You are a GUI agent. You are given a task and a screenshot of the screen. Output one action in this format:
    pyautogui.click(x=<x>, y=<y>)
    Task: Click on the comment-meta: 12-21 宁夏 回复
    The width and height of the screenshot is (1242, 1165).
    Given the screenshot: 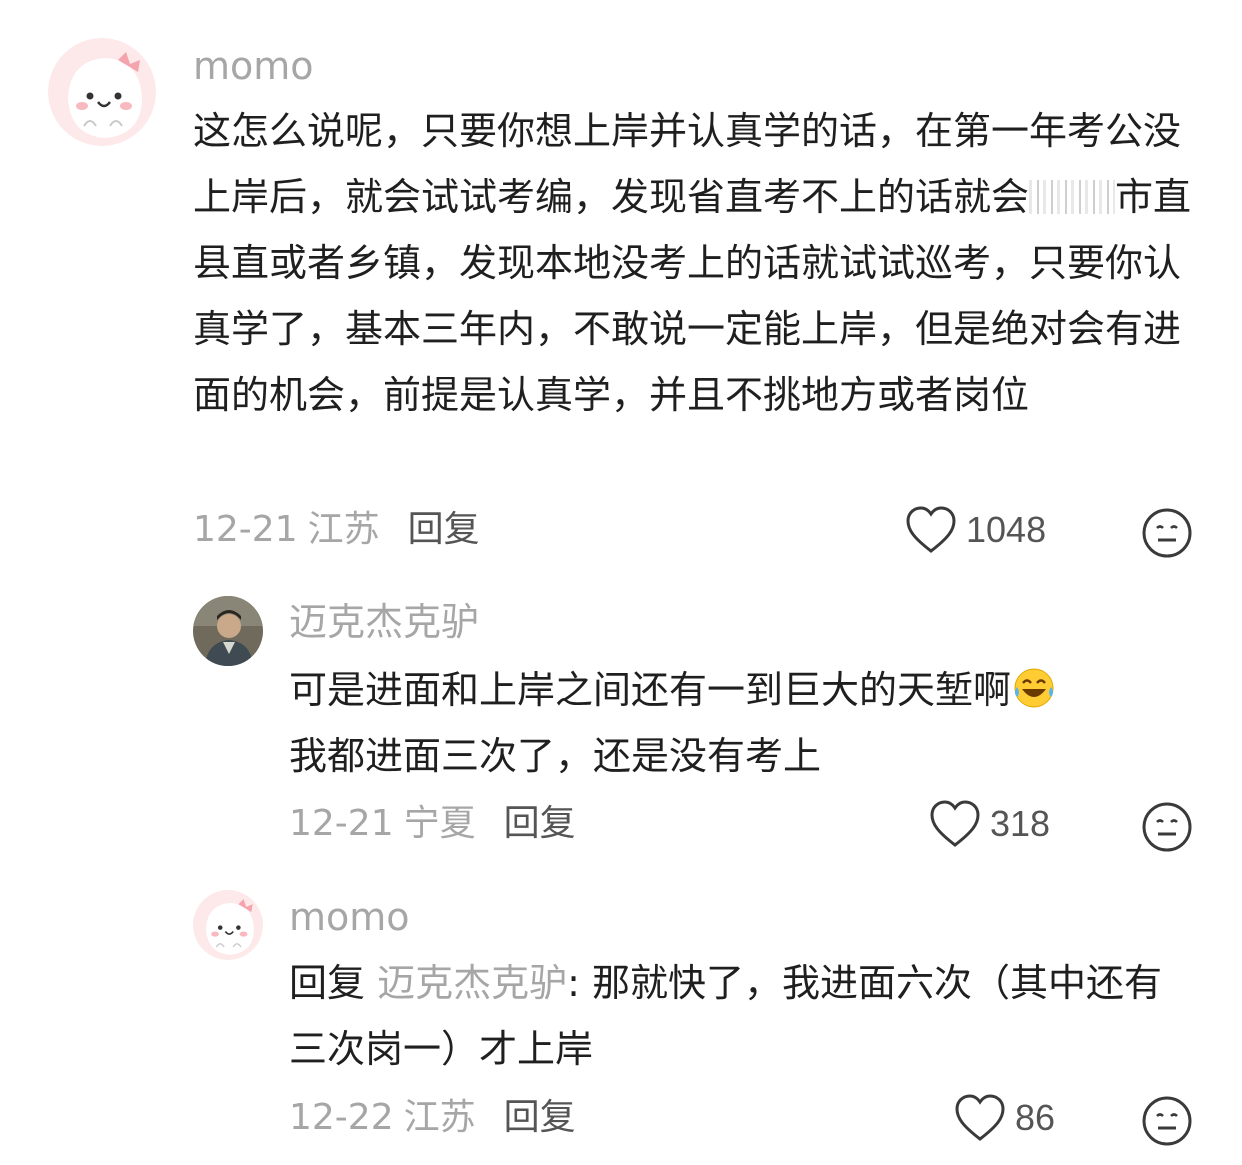 What is the action you would take?
    pyautogui.click(x=432, y=824)
    